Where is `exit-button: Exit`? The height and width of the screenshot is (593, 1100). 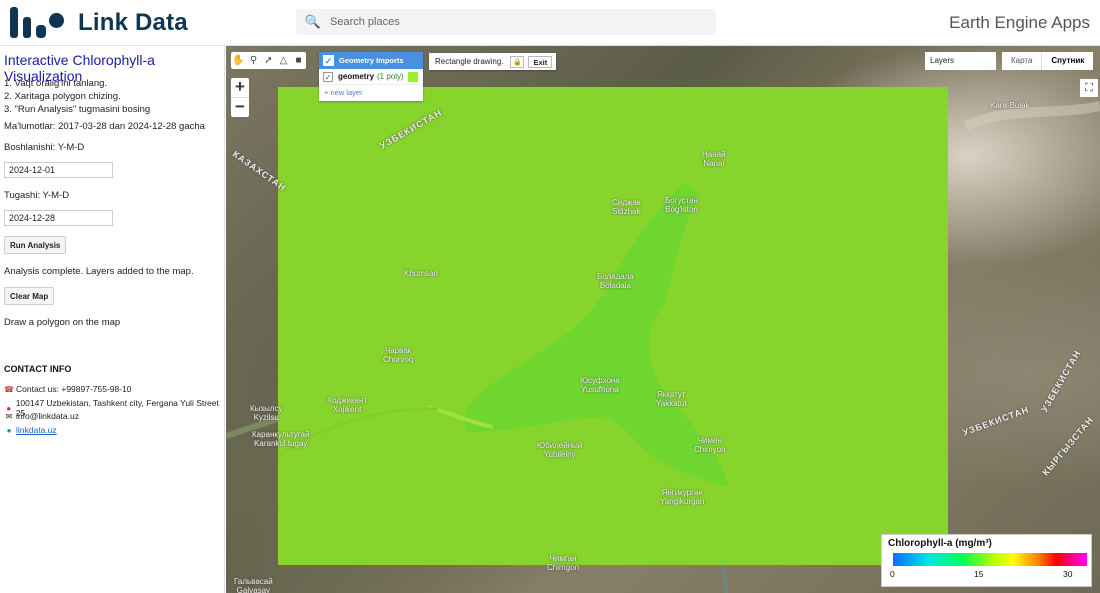
exit-button: Exit is located at coordinates (540, 61).